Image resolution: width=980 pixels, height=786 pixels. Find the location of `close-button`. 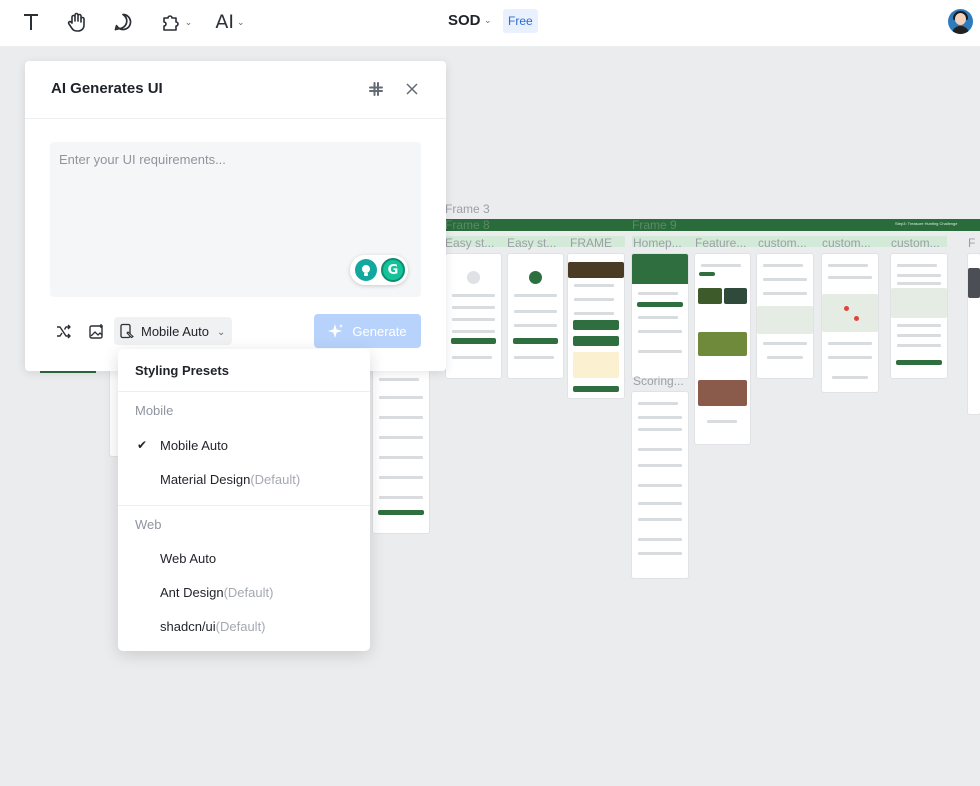

close-button is located at coordinates (412, 89).